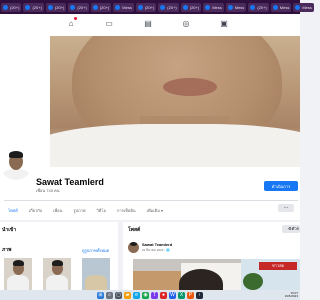 This screenshot has height=300, width=320. Describe the element at coordinates (155, 210) in the screenshot. I see `profile-tab: เพิ่มเติม ▾` at that location.